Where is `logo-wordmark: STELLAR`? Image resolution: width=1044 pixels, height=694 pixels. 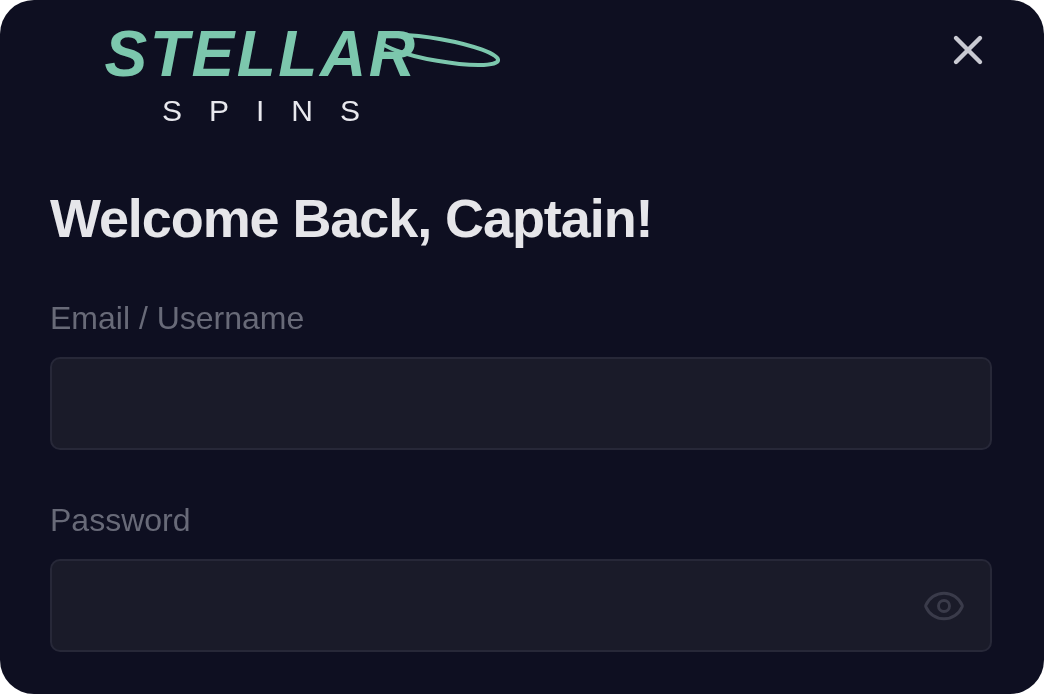
logo-wordmark: STELLAR is located at coordinates (261, 54).